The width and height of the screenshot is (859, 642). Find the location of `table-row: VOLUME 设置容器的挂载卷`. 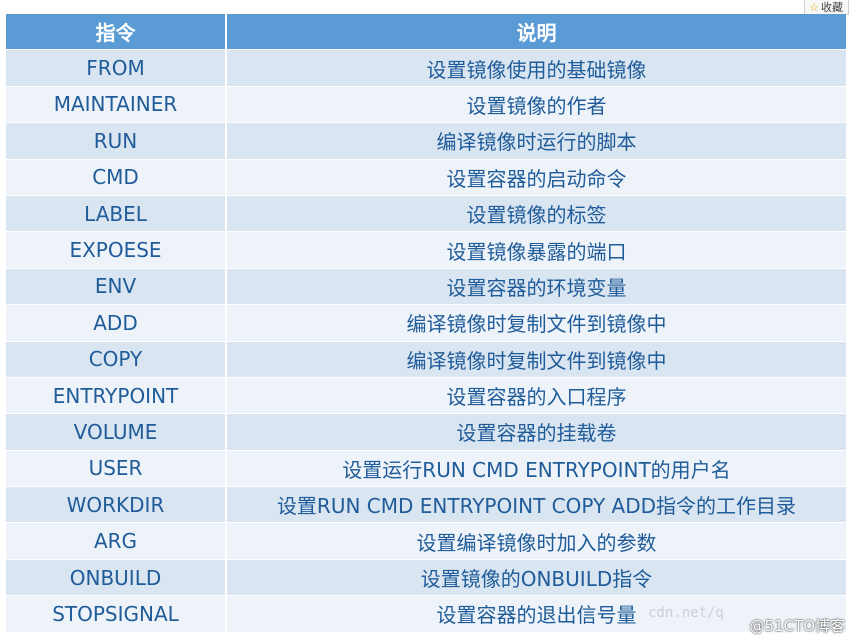

table-row: VOLUME 设置容器的挂载卷 is located at coordinates (426, 432).